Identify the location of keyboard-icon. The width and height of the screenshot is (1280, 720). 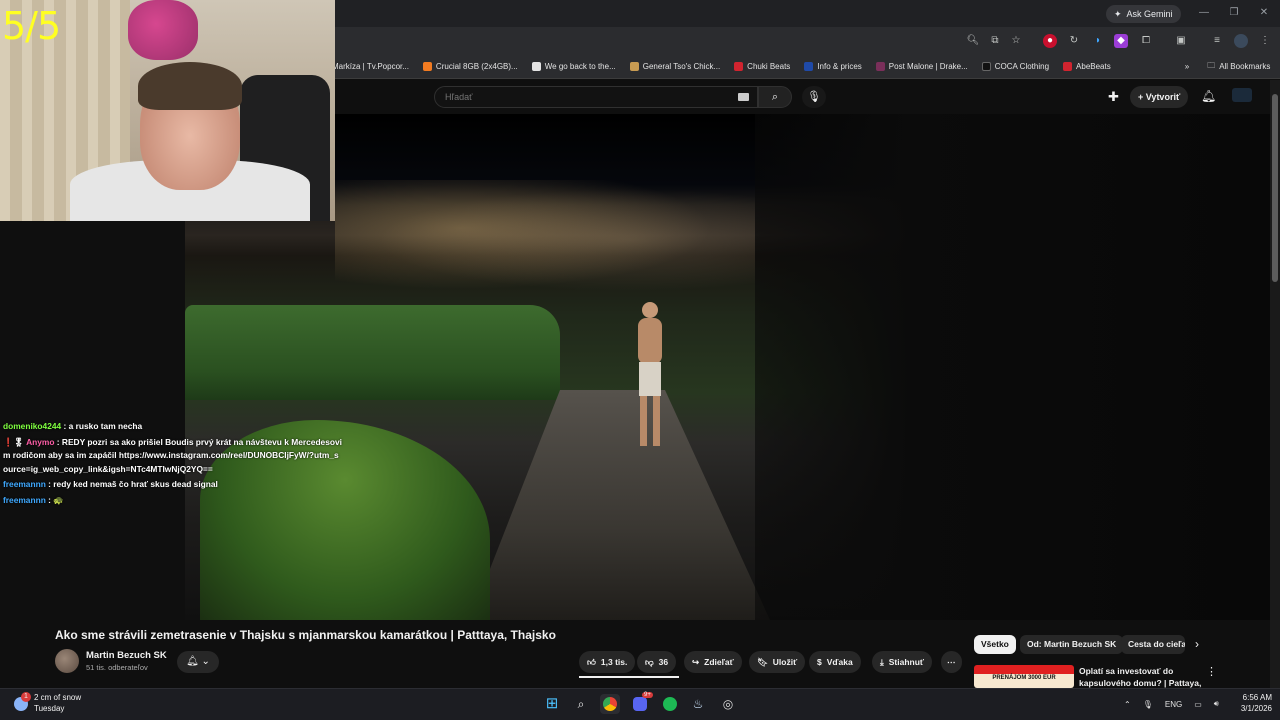
(743, 97).